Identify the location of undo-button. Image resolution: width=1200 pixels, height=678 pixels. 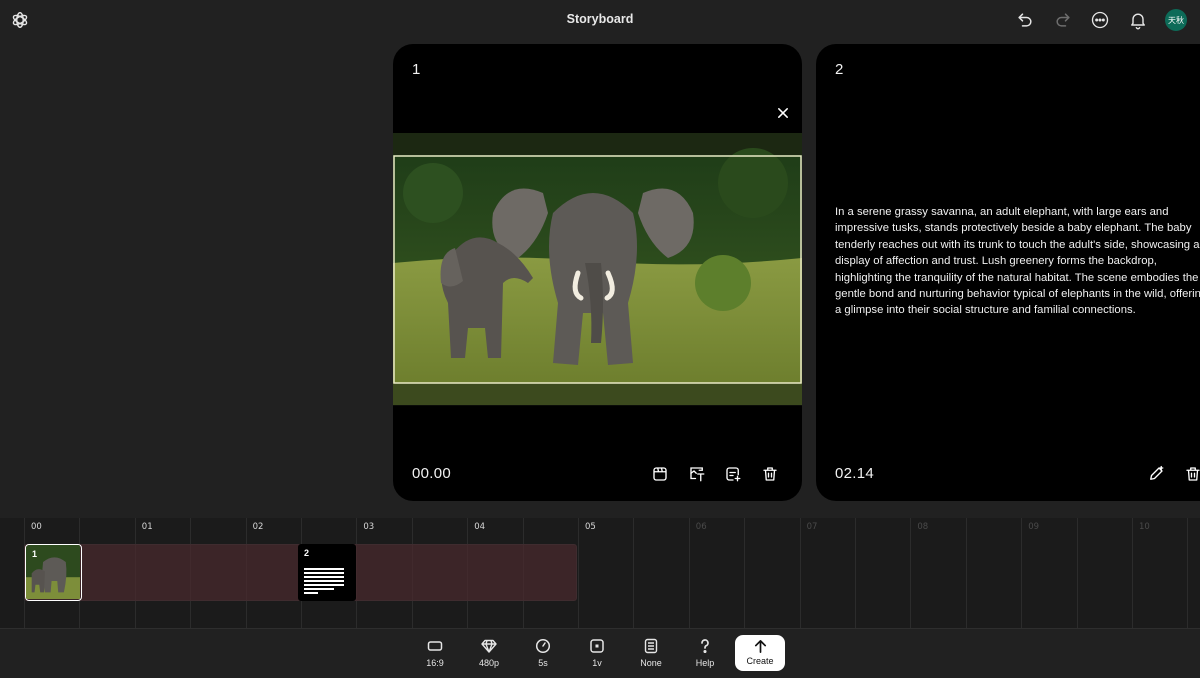
(1025, 20).